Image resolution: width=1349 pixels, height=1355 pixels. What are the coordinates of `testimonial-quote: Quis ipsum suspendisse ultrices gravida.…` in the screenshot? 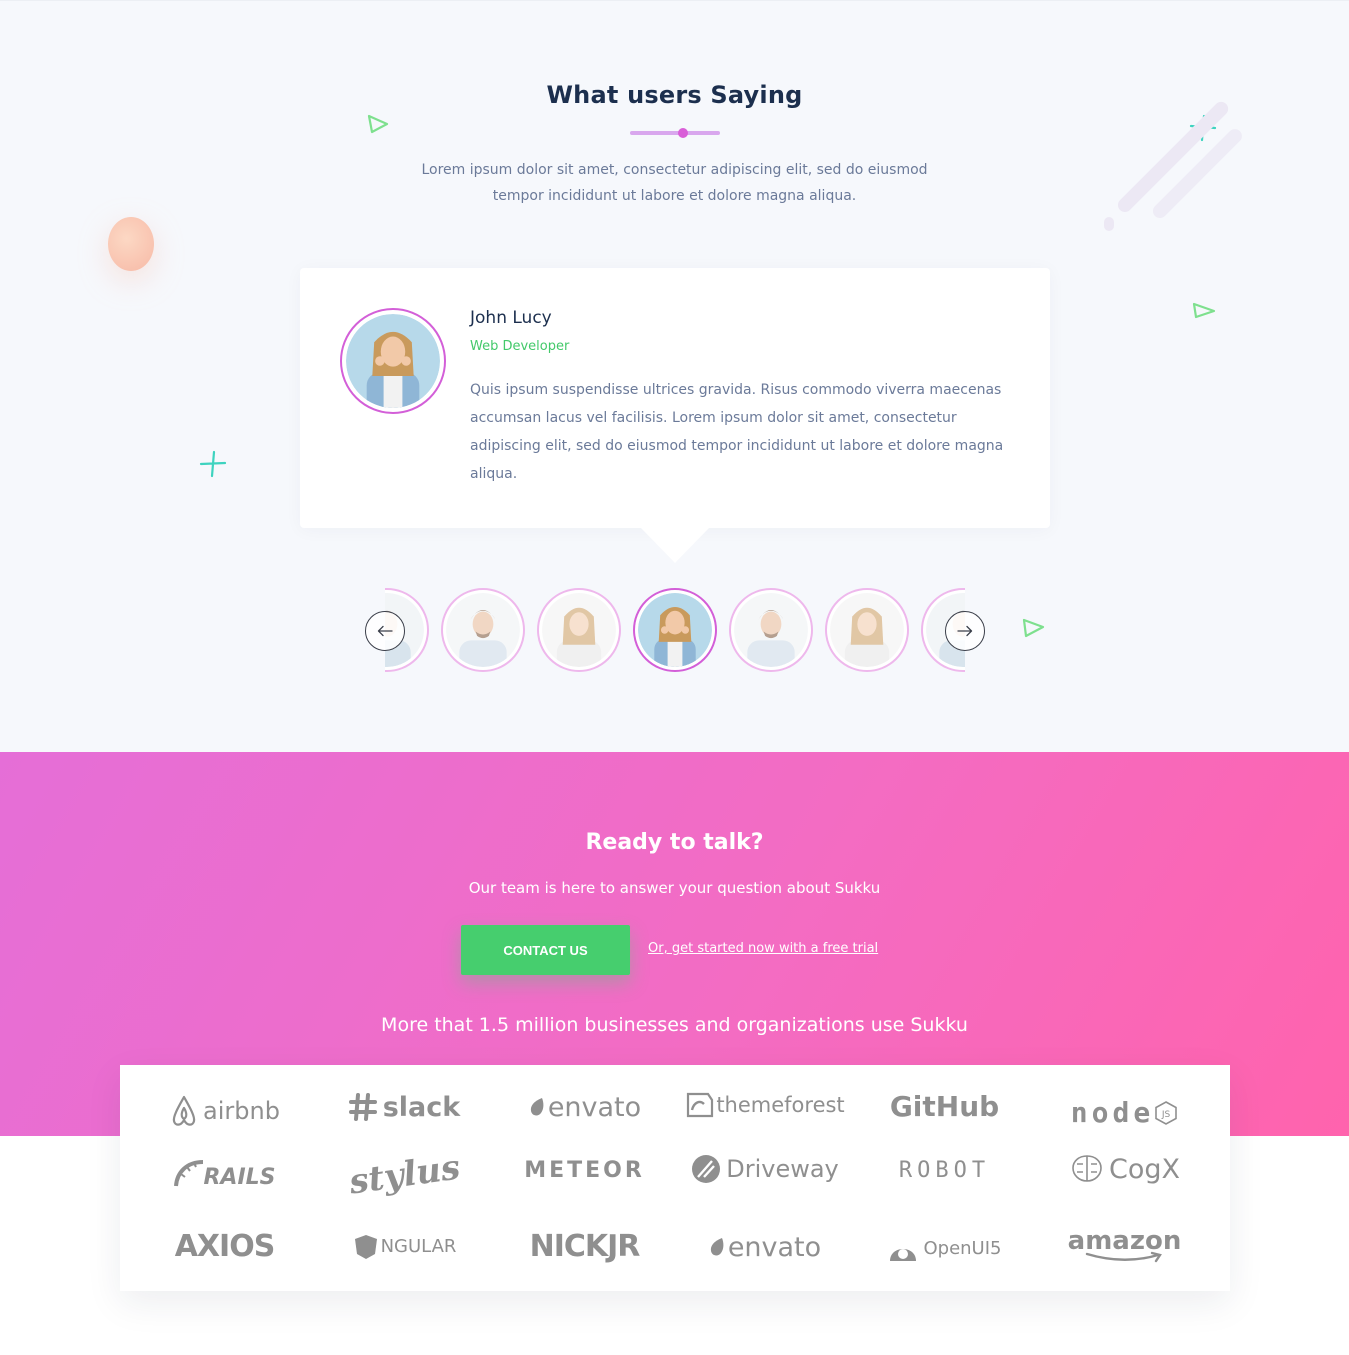 It's located at (737, 432).